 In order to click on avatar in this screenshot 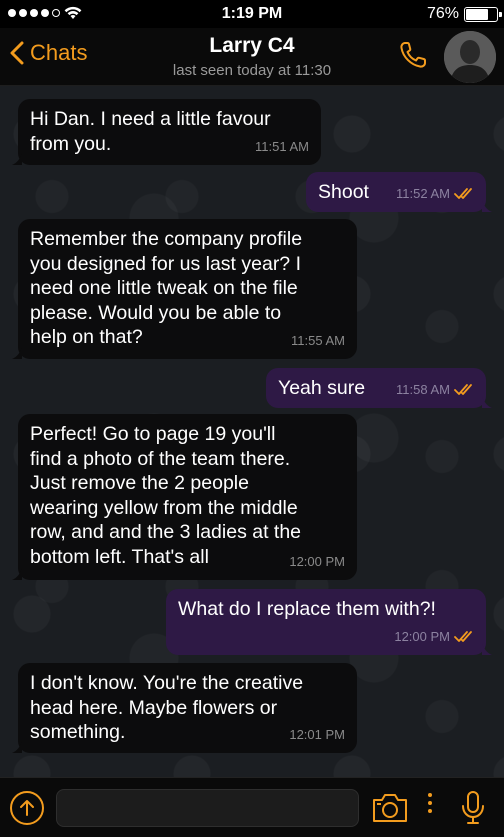, I will do `click(470, 57)`.